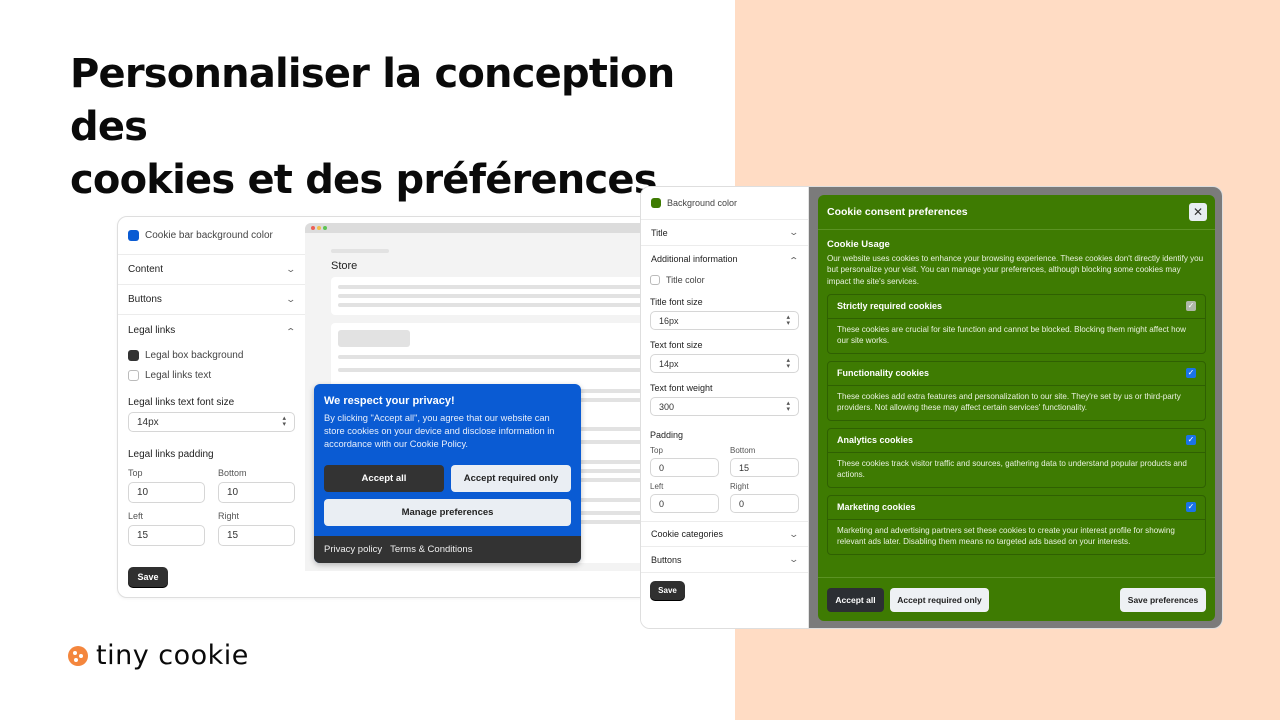 The height and width of the screenshot is (720, 1280). Describe the element at coordinates (939, 599) in the screenshot. I see `modal-accept-required-button: Accept required only` at that location.